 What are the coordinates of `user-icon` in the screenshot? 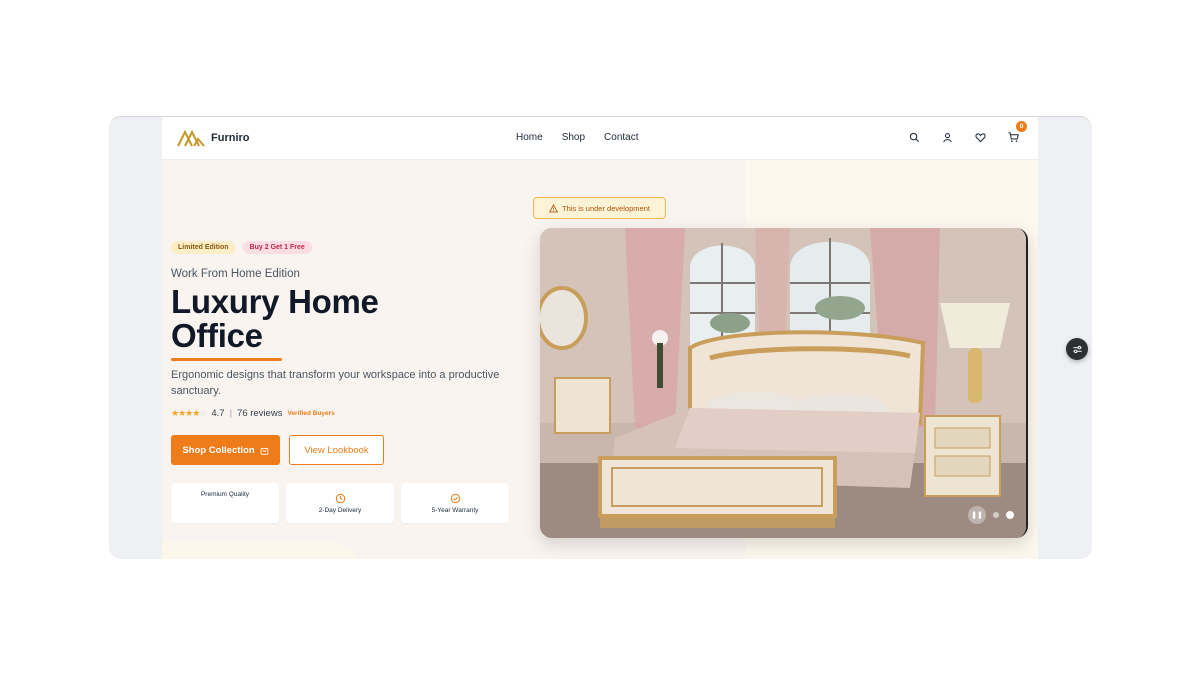 It's located at (947, 137).